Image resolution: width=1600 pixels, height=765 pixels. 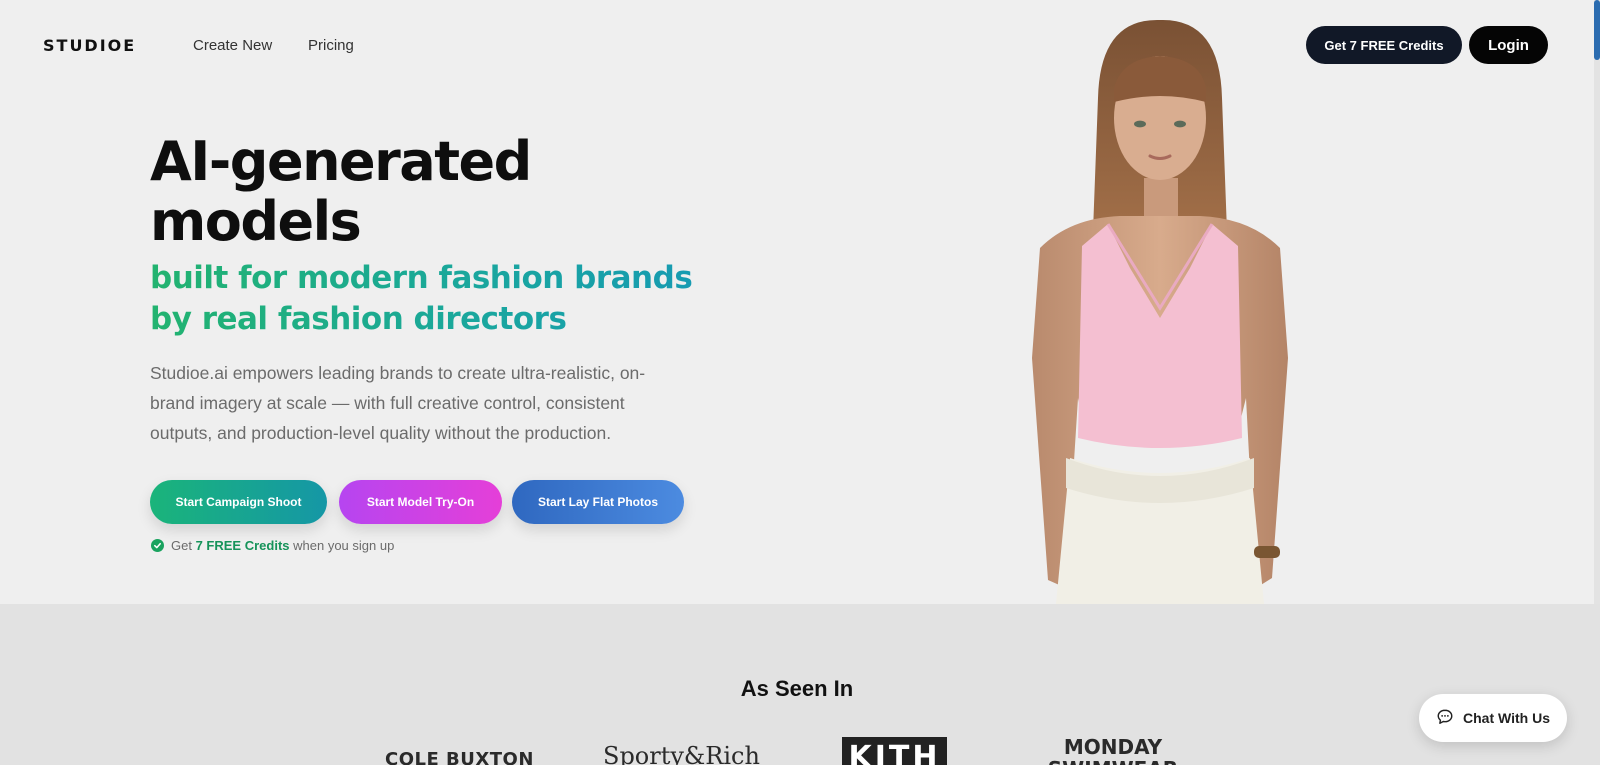 I want to click on start-campaign-shoot-button: Start Campaign Shoot, so click(x=238, y=502).